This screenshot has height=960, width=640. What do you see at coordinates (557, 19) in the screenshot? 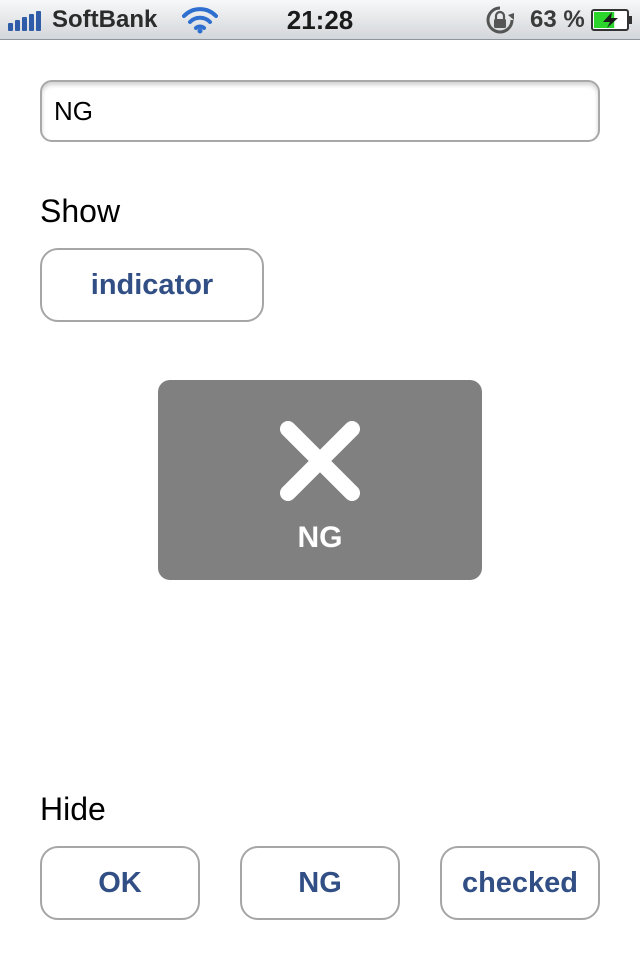
I see `battery-percent: 63 %` at bounding box center [557, 19].